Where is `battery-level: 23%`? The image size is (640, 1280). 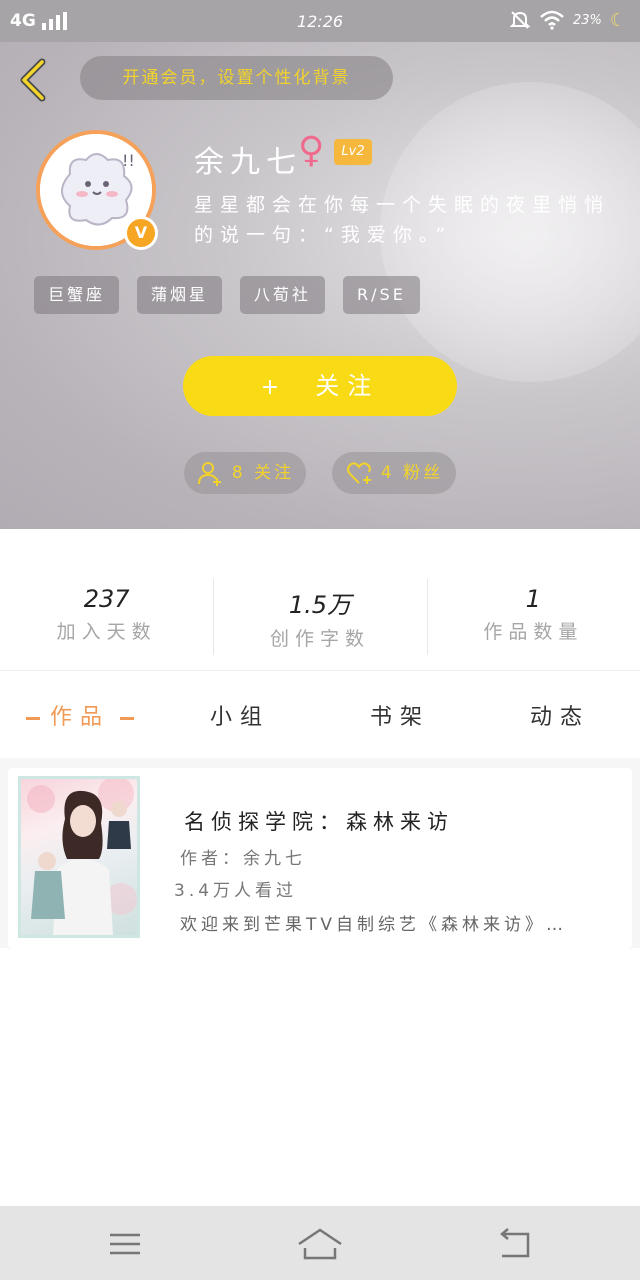
battery-level: 23% is located at coordinates (587, 20).